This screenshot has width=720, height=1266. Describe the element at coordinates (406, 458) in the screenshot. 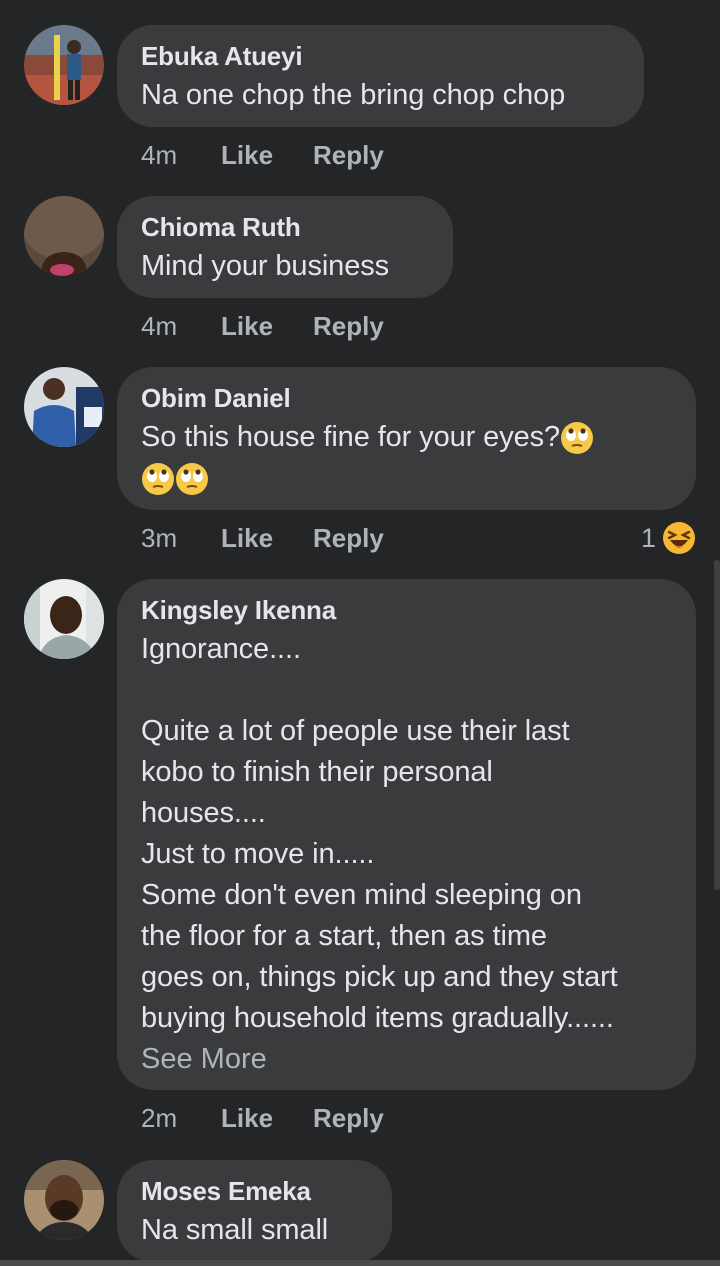

I see `comment-text: So this house fine for your eyes?` at that location.